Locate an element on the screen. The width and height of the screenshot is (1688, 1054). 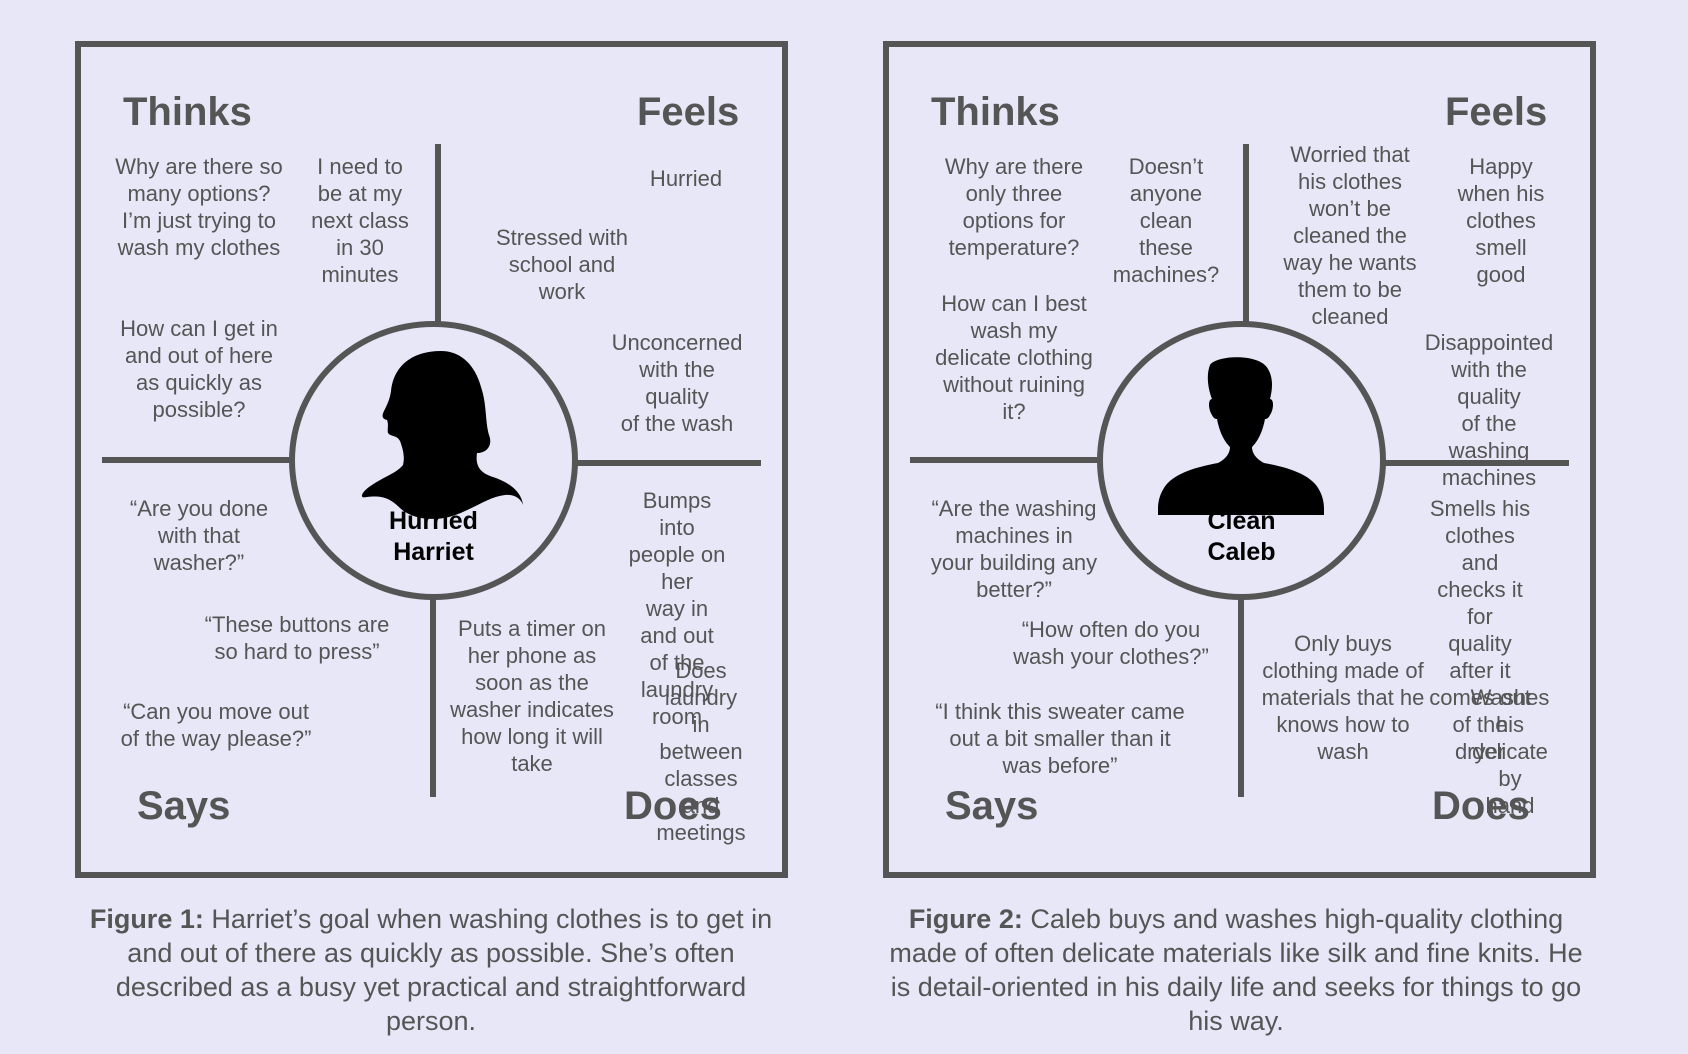
persona-name: Clean Caleb is located at coordinates (1241, 536).